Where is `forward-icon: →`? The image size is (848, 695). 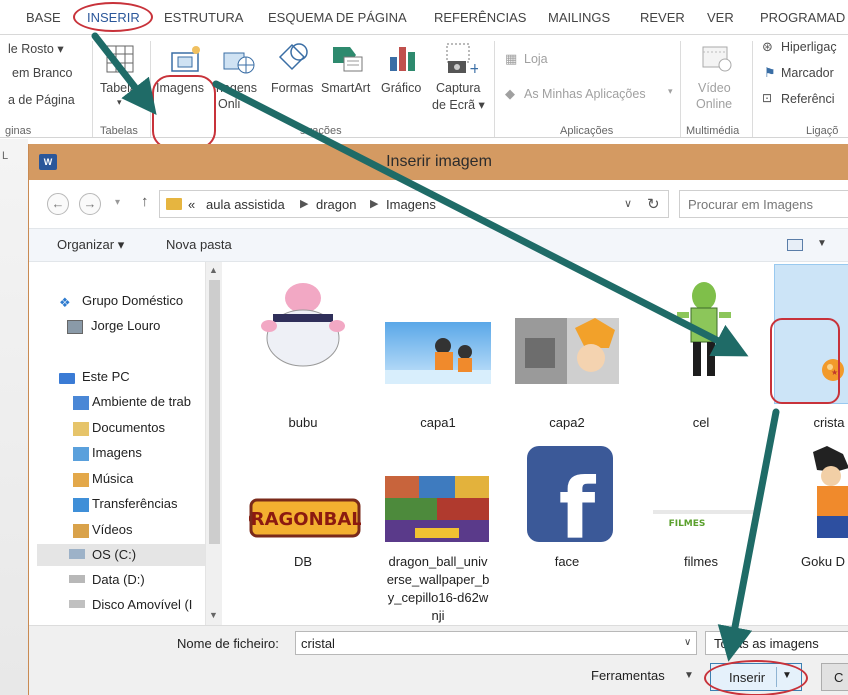
forward-icon: → is located at coordinates (90, 204).